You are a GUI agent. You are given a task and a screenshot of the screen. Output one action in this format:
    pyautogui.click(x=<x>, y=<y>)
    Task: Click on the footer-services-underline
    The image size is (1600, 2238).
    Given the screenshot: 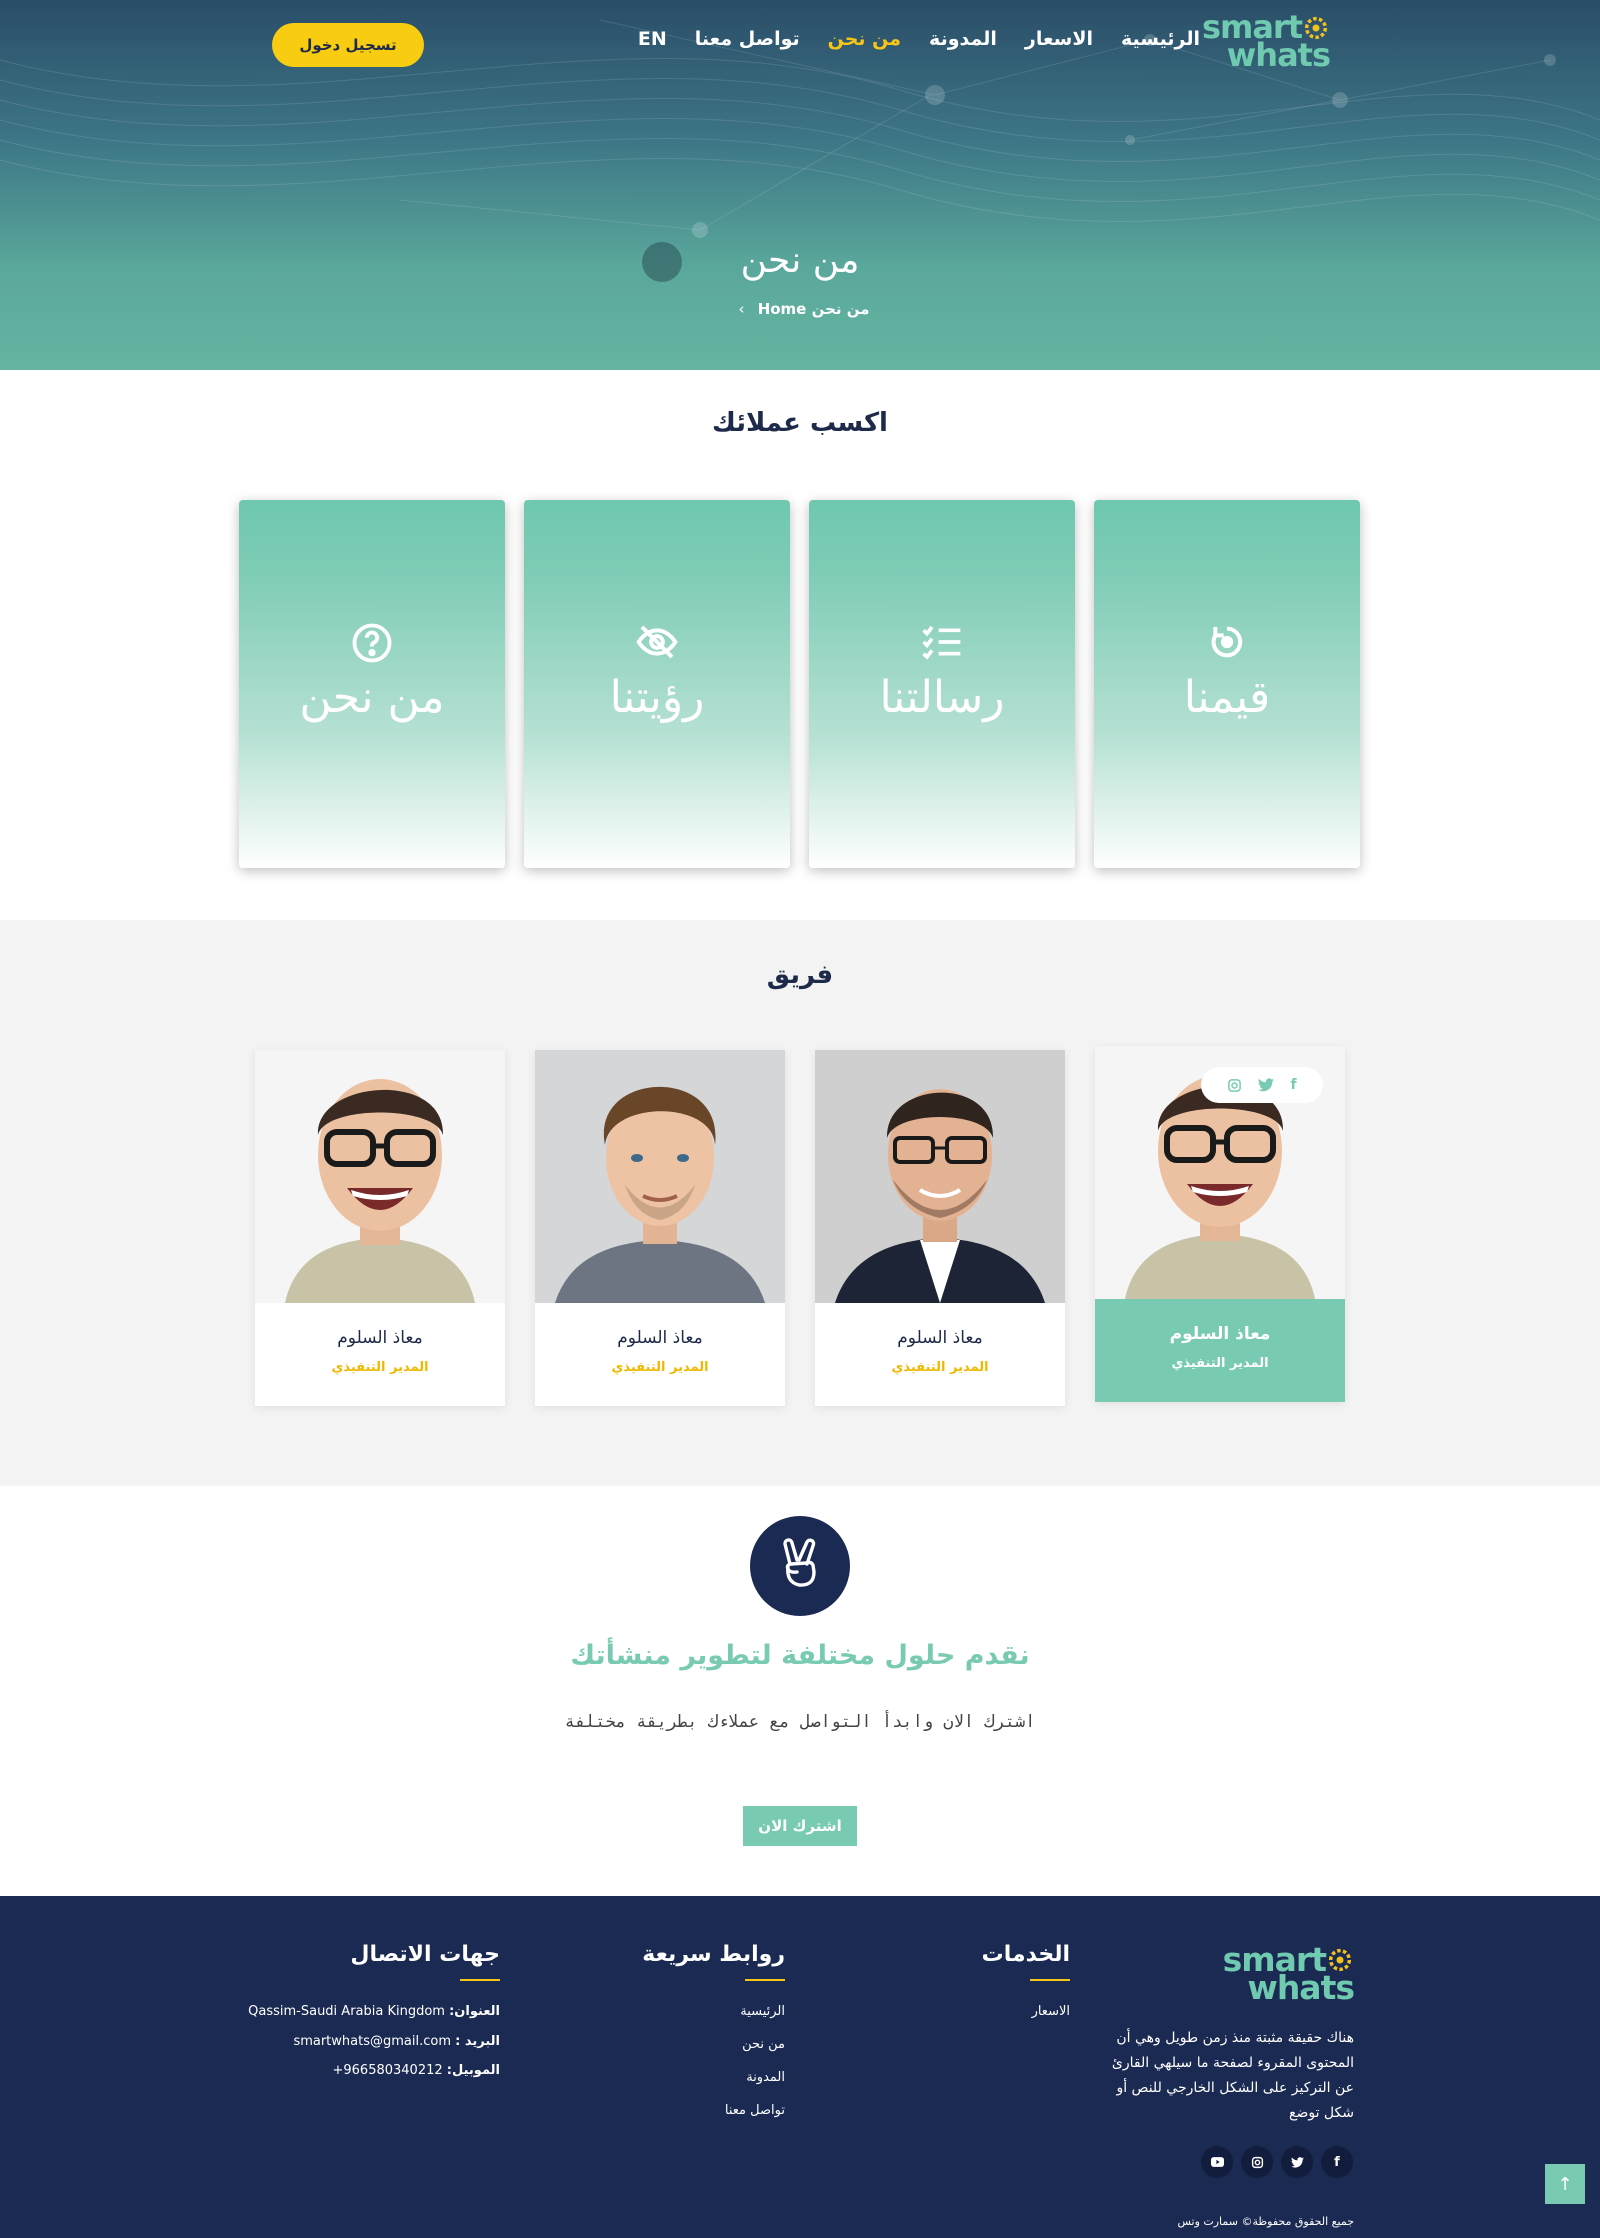 What is the action you would take?
    pyautogui.click(x=1050, y=1980)
    